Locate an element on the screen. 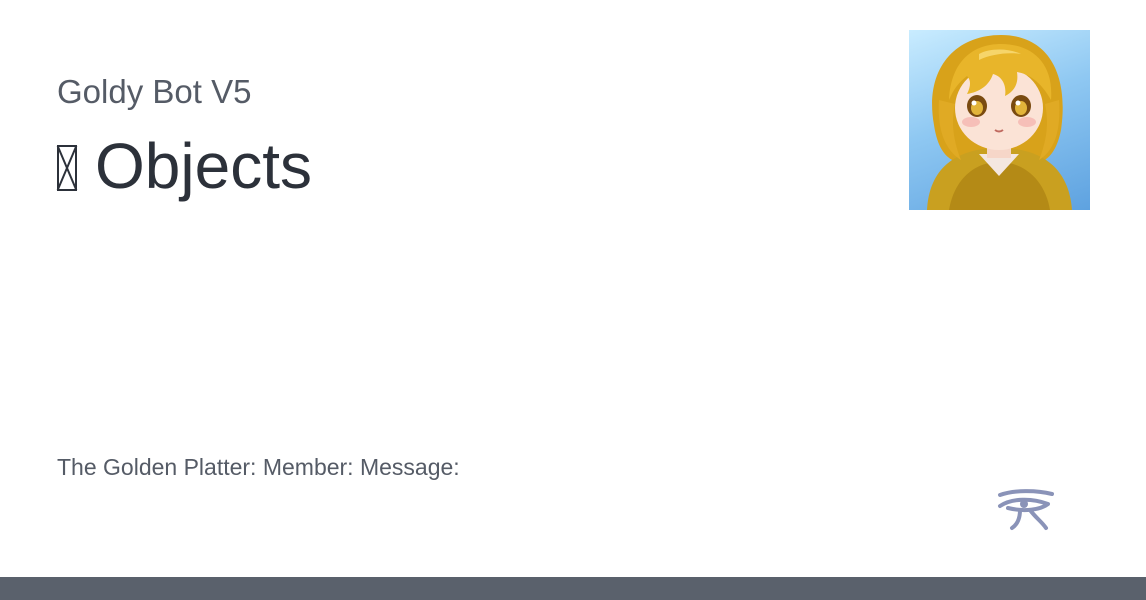  eye-of-horus-icon is located at coordinates (1026, 509).